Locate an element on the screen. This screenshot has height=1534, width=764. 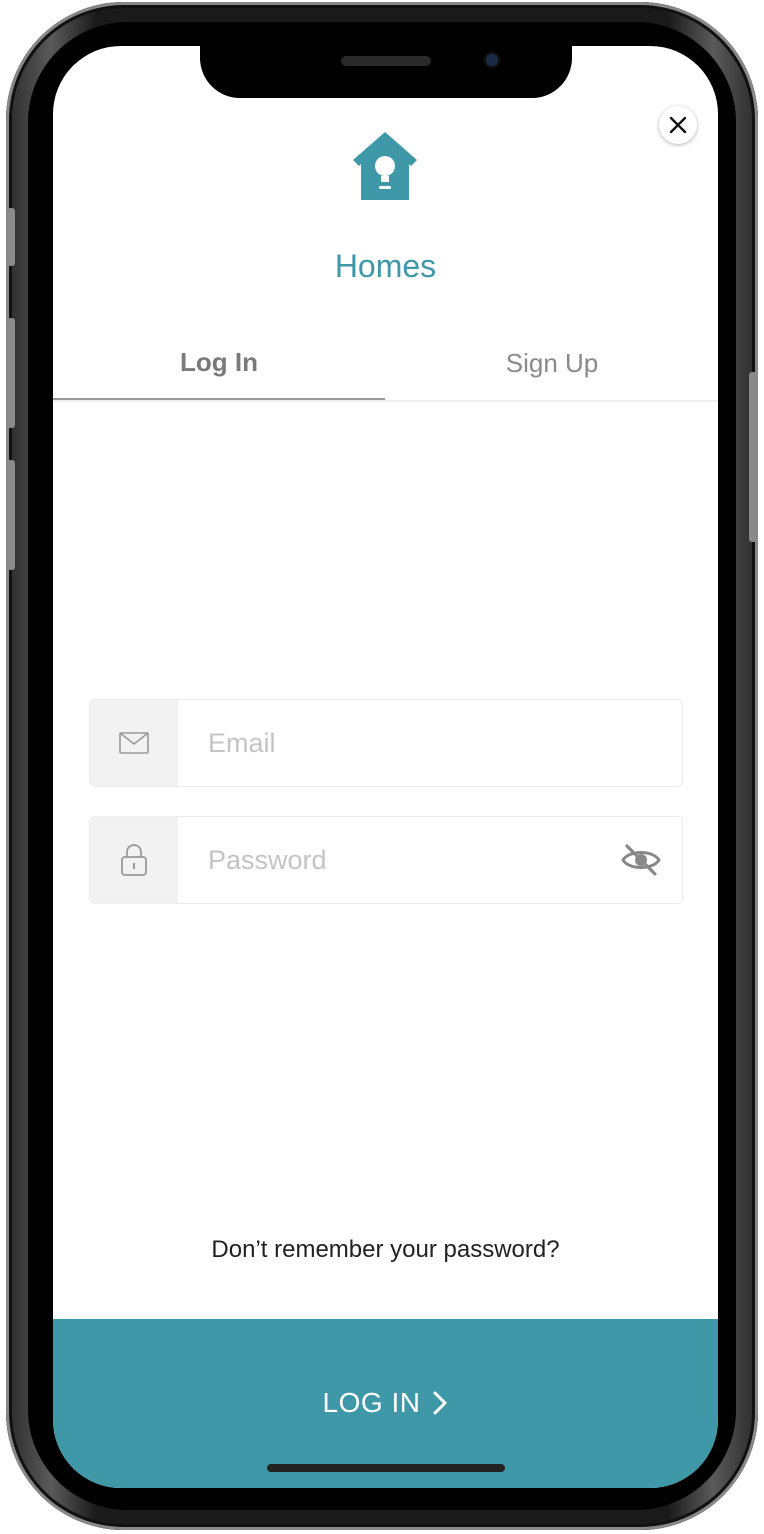
power-button is located at coordinates (753, 457).